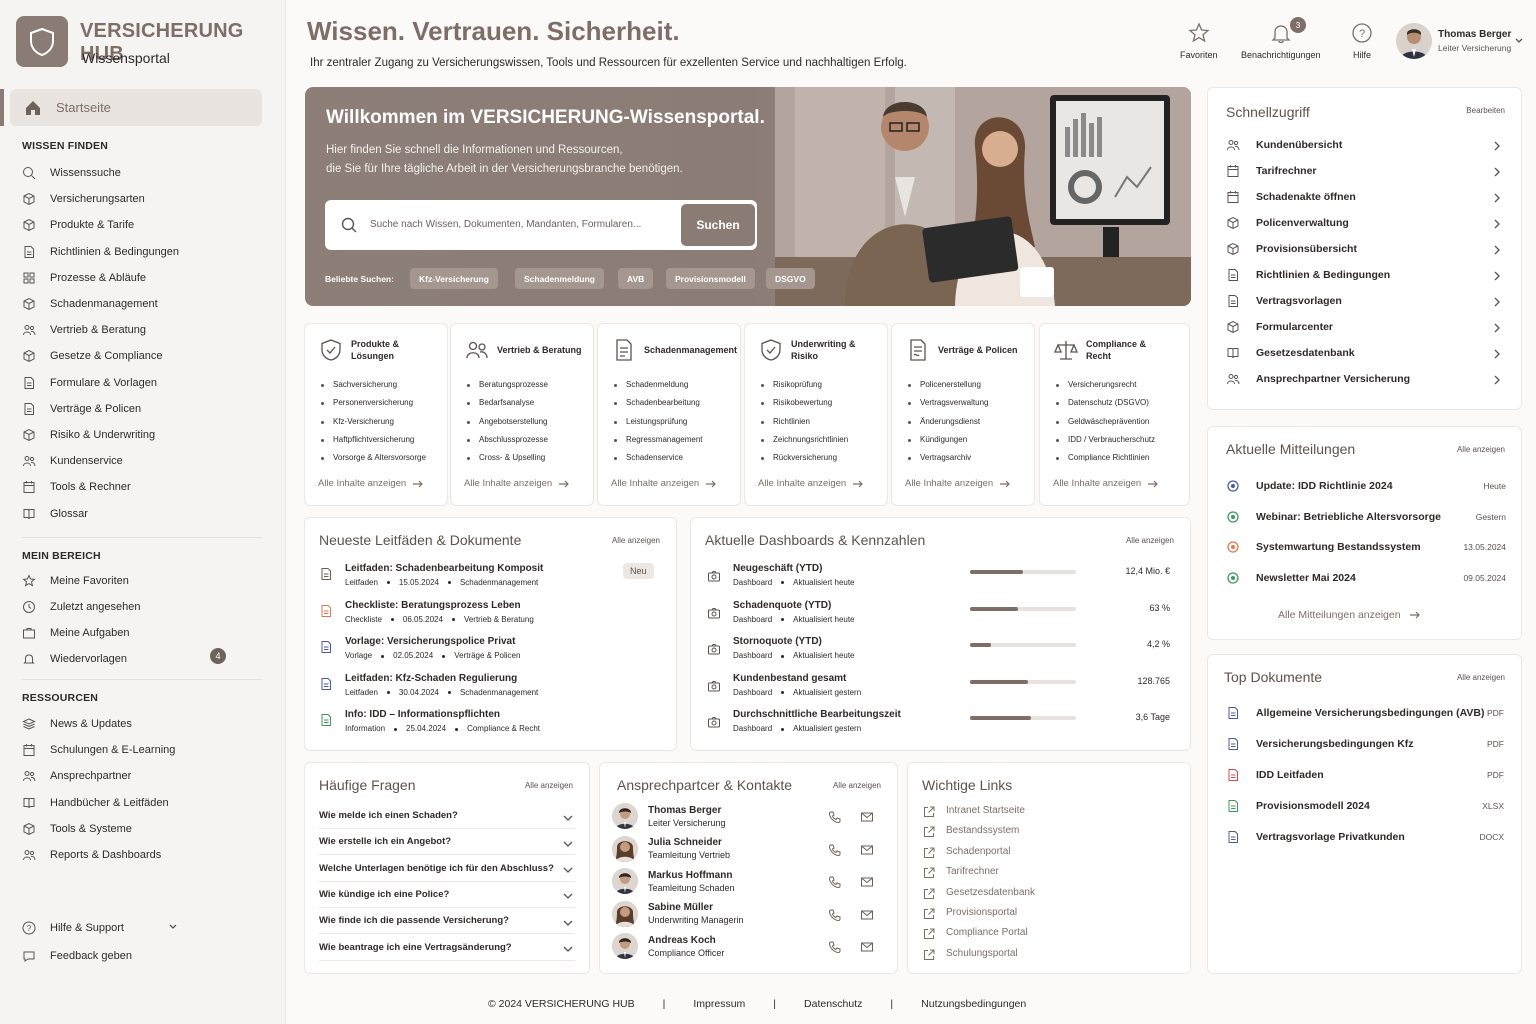  I want to click on news-item: Systemwartung Bestandssystem 13.05.2024, so click(1366, 547).